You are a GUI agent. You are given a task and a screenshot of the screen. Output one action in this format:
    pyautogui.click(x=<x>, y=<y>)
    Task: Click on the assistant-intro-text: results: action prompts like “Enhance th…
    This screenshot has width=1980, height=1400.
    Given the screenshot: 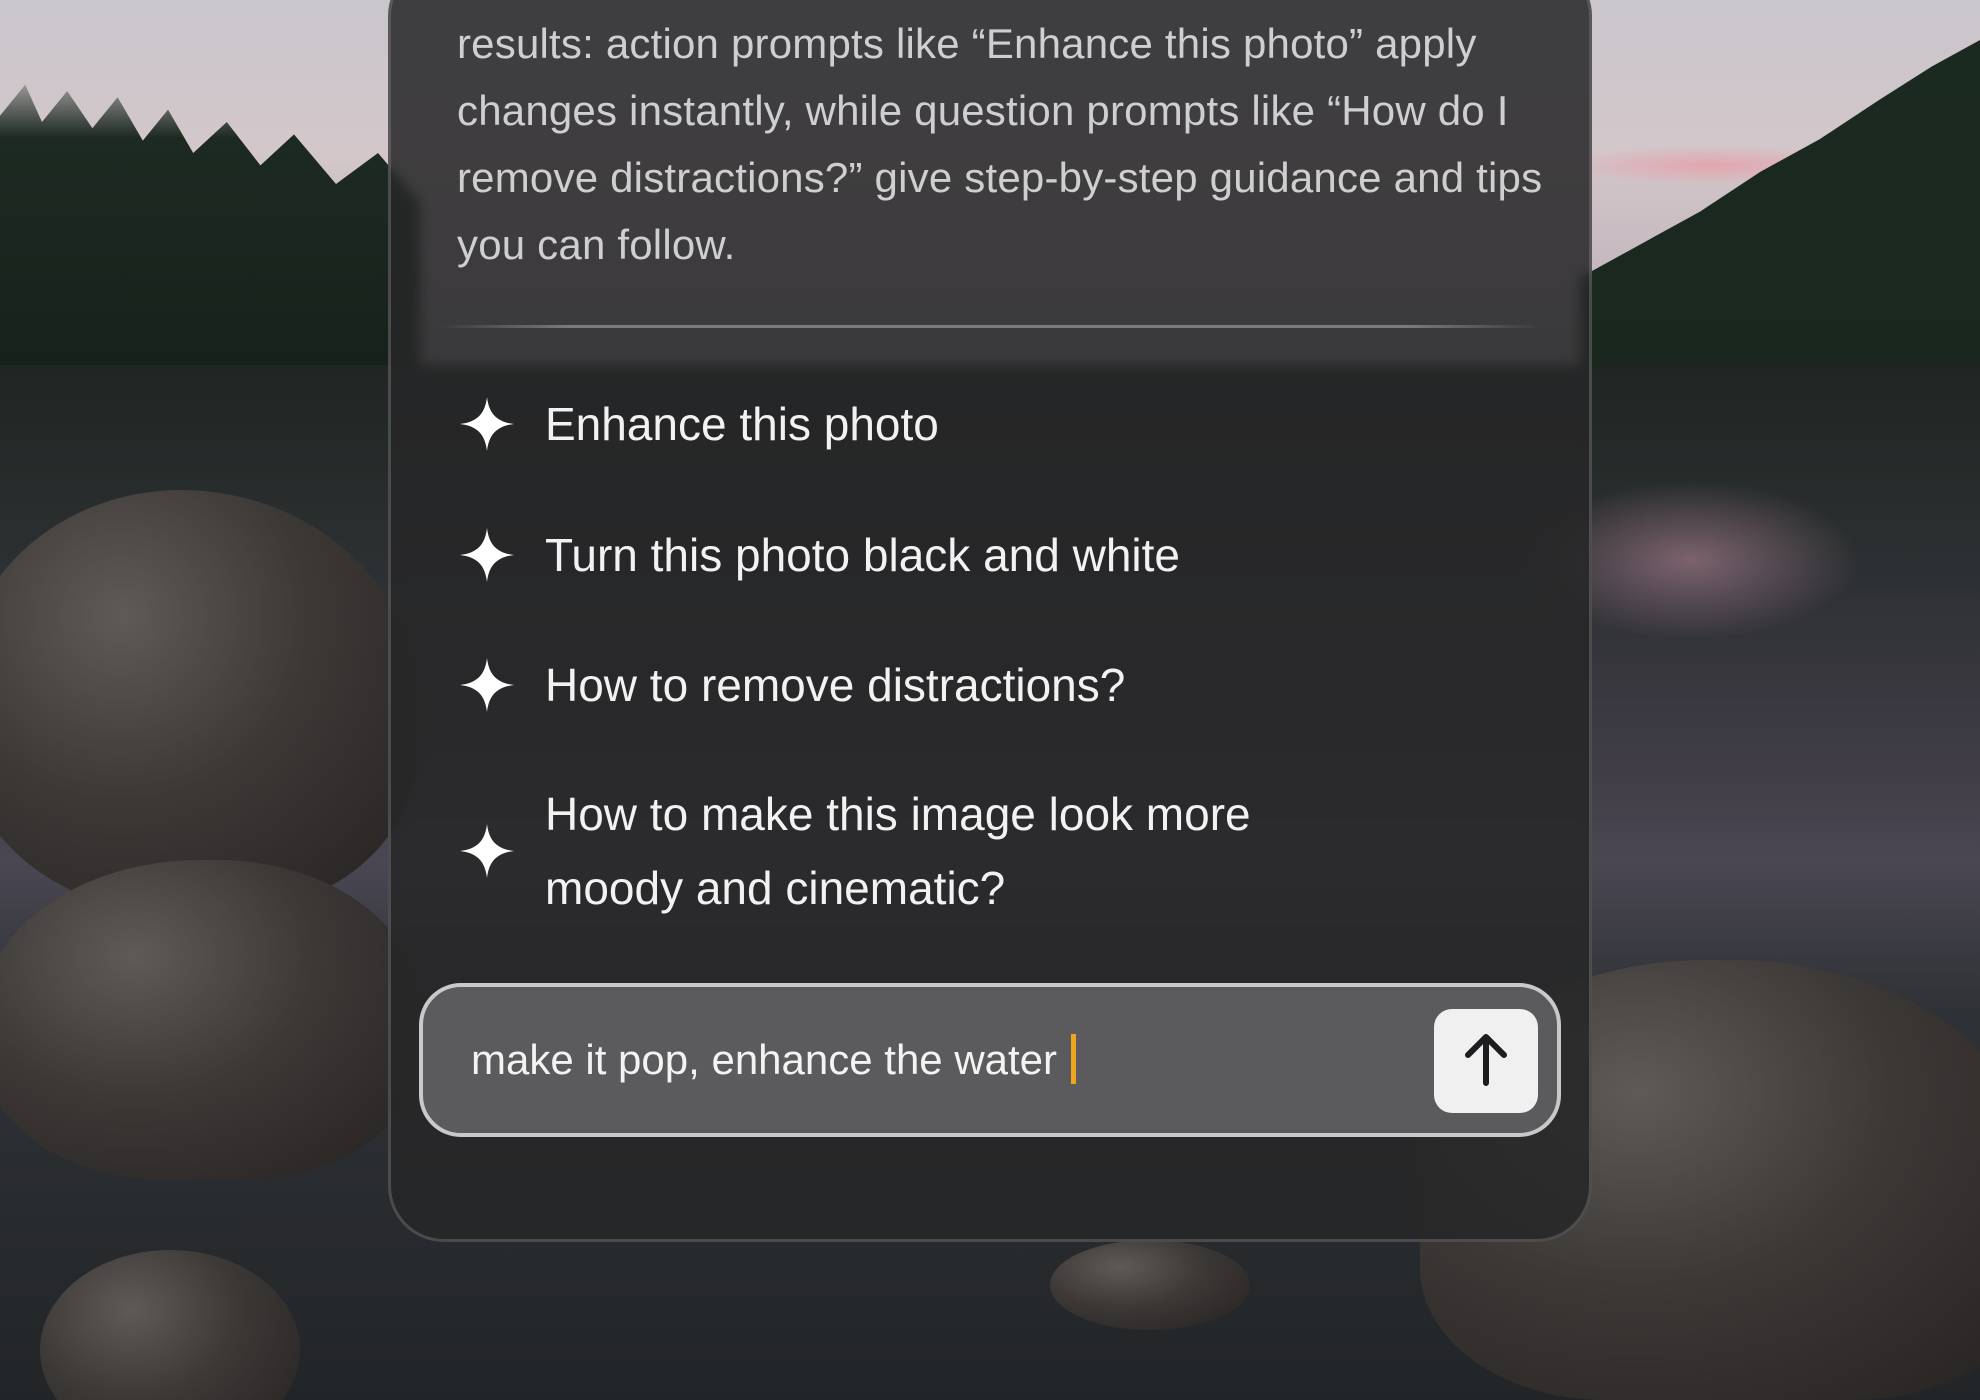 What is the action you would take?
    pyautogui.click(x=1000, y=144)
    